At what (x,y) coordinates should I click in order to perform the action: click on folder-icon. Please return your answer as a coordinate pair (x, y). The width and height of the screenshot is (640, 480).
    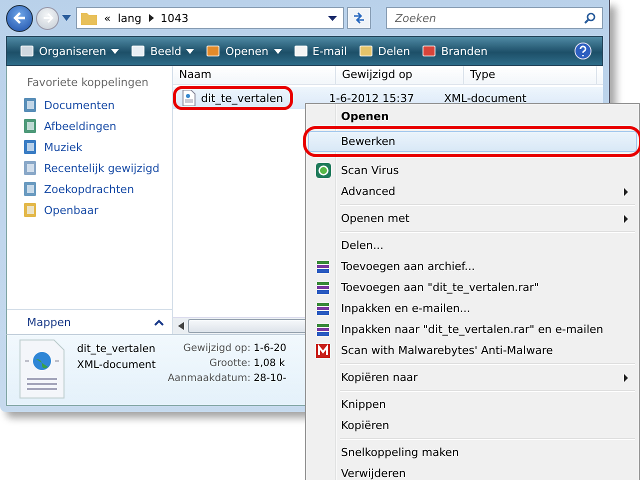
    Looking at the image, I should click on (89, 18).